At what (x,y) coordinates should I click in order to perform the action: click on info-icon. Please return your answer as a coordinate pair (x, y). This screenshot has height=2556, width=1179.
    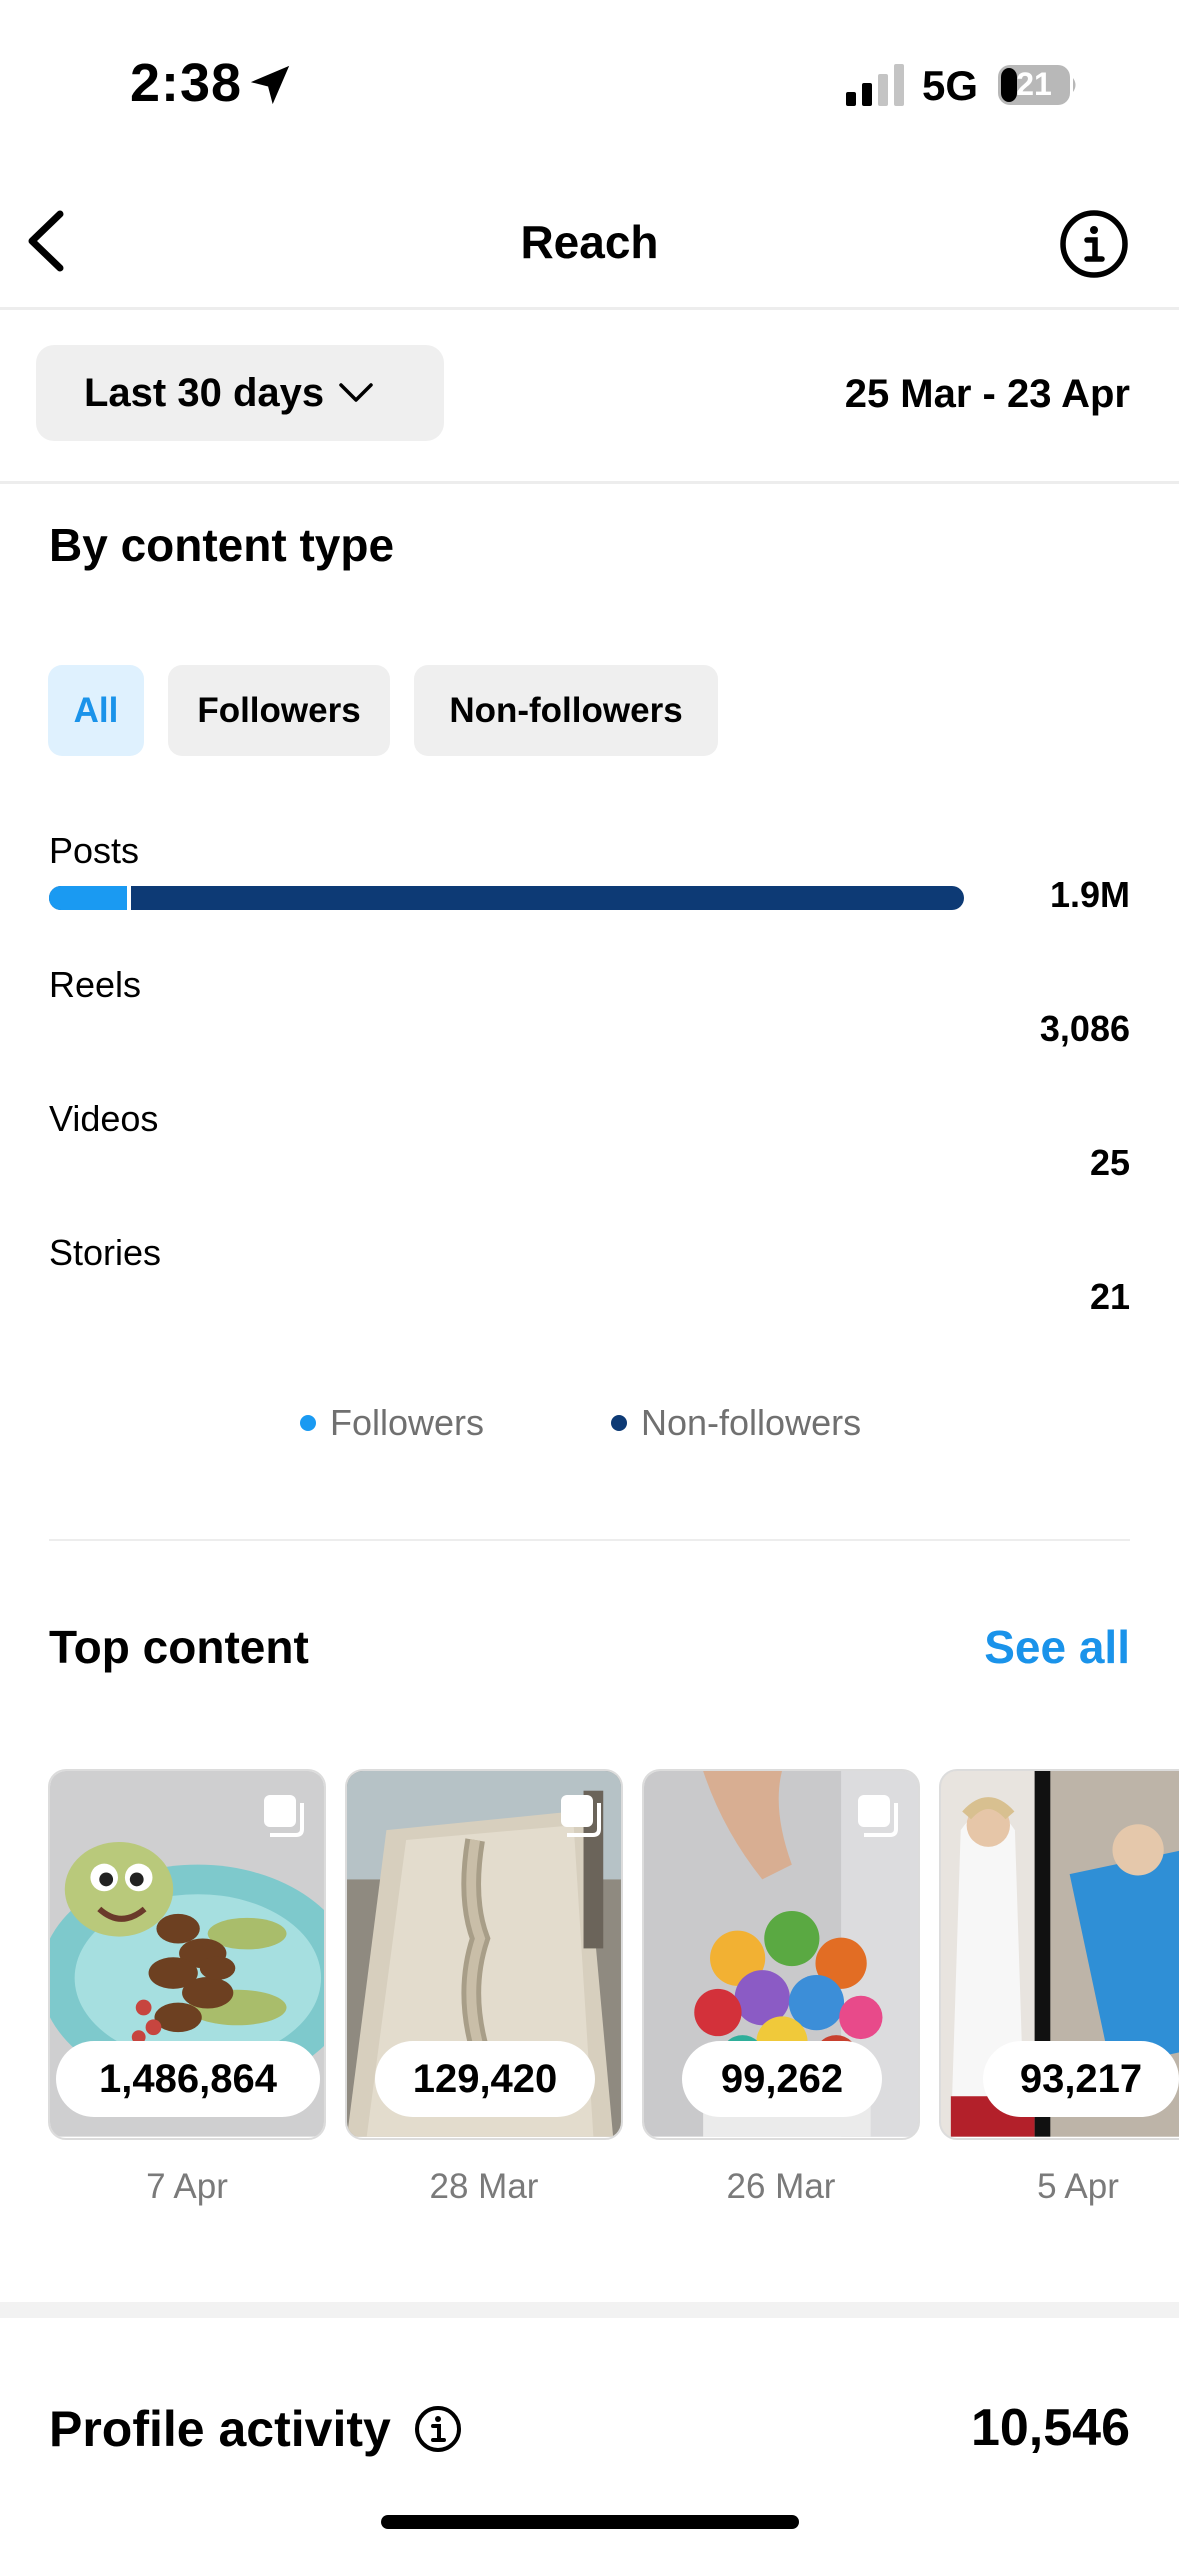
    Looking at the image, I should click on (1094, 244).